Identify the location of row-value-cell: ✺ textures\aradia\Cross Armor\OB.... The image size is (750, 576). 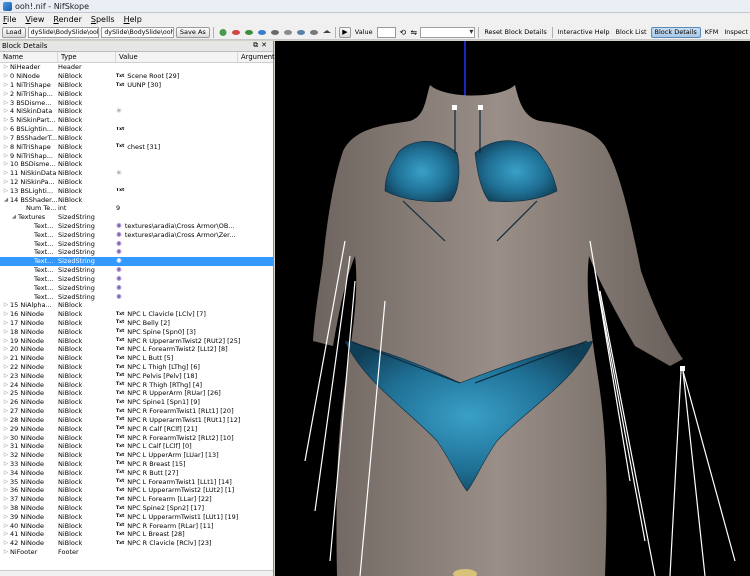
(194, 226).